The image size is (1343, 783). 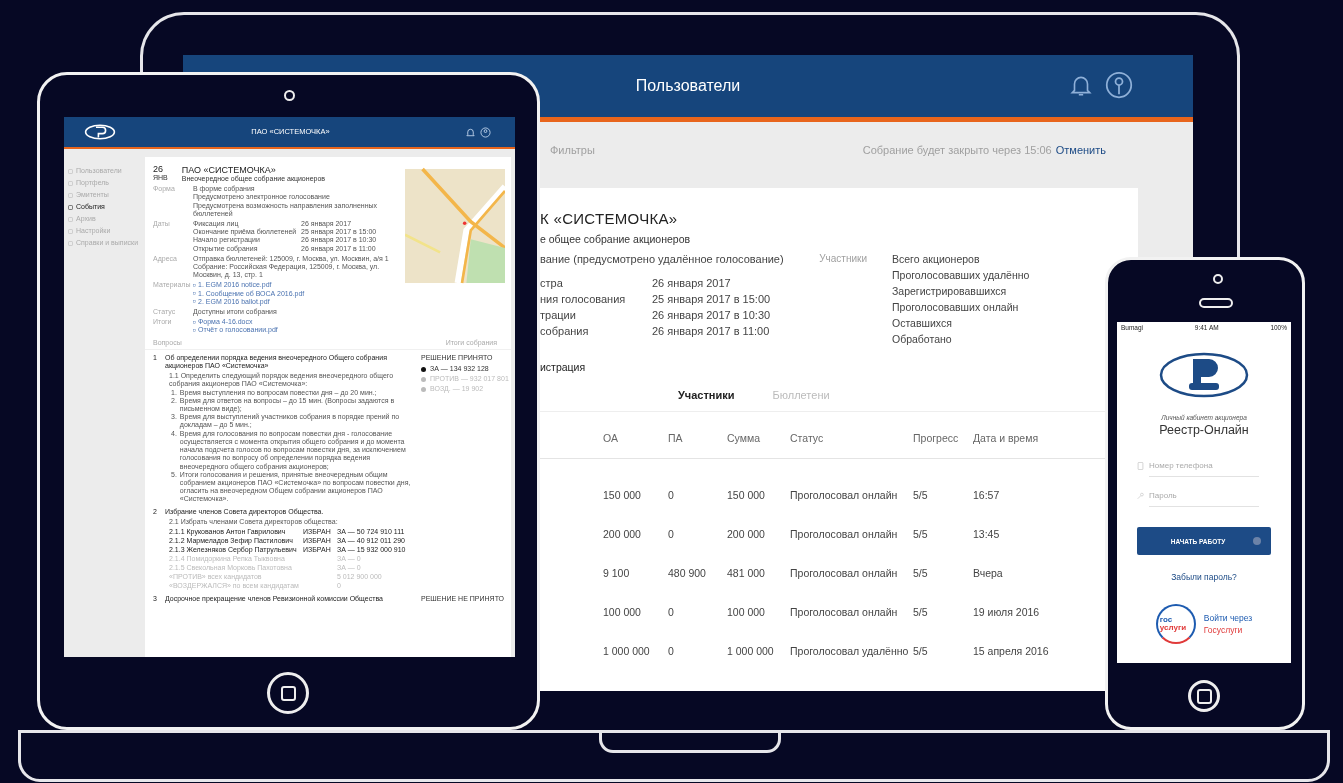 What do you see at coordinates (1204, 430) in the screenshot?
I see `app-title: Реестр-Онлайн` at bounding box center [1204, 430].